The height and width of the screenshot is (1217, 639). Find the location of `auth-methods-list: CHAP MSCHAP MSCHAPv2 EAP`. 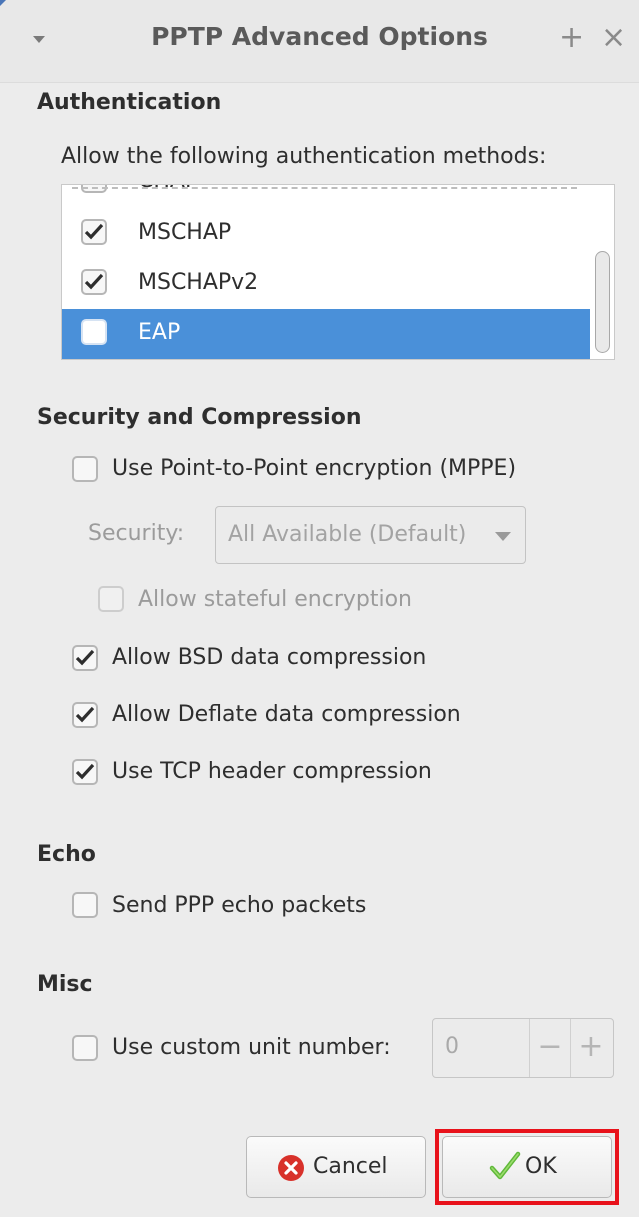

auth-methods-list: CHAP MSCHAP MSCHAPv2 EAP is located at coordinates (338, 272).